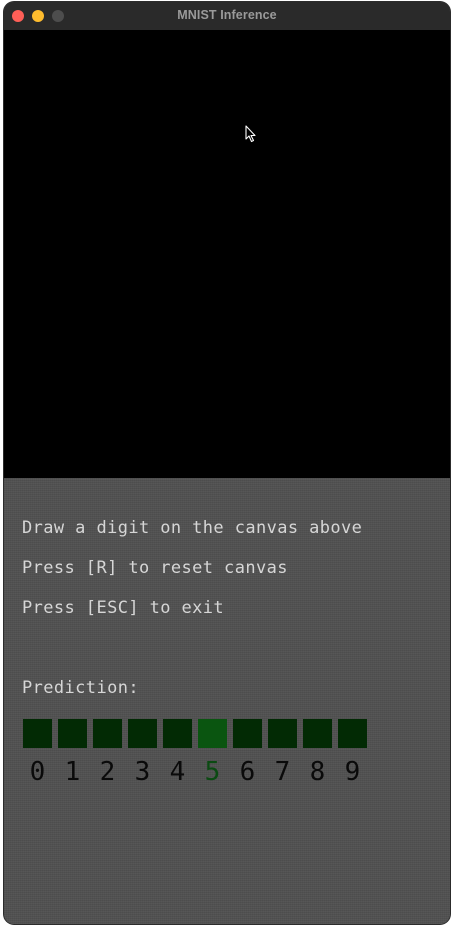  What do you see at coordinates (250, 134) in the screenshot?
I see `mouse-pointer-icon` at bounding box center [250, 134].